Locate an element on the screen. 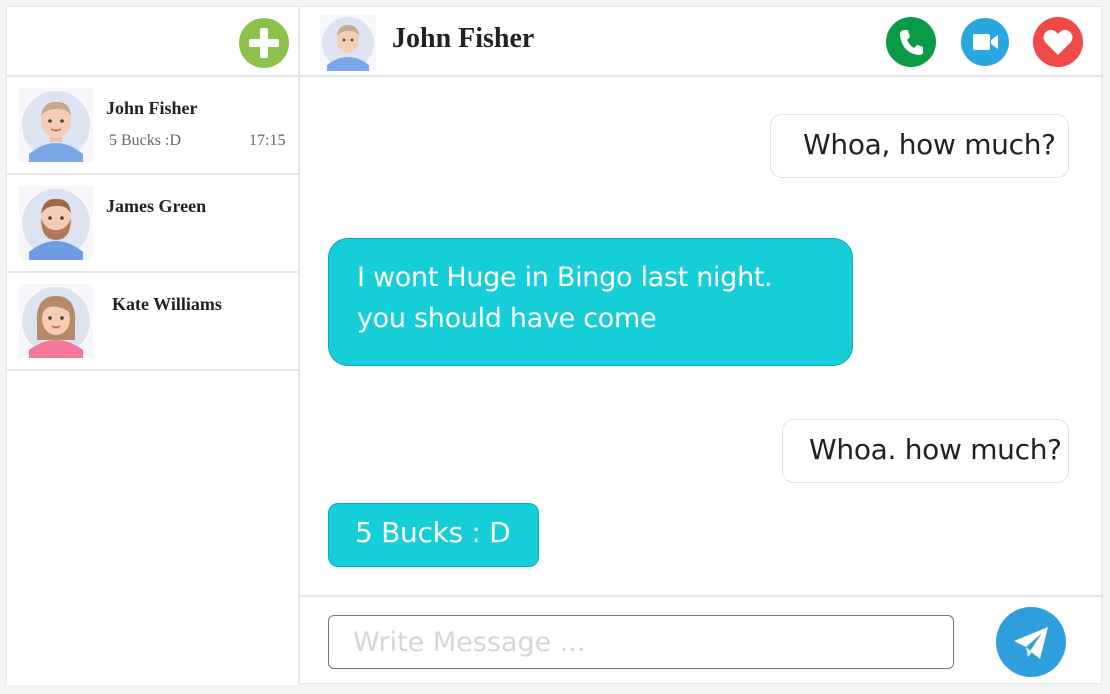  call-button is located at coordinates (911, 42).